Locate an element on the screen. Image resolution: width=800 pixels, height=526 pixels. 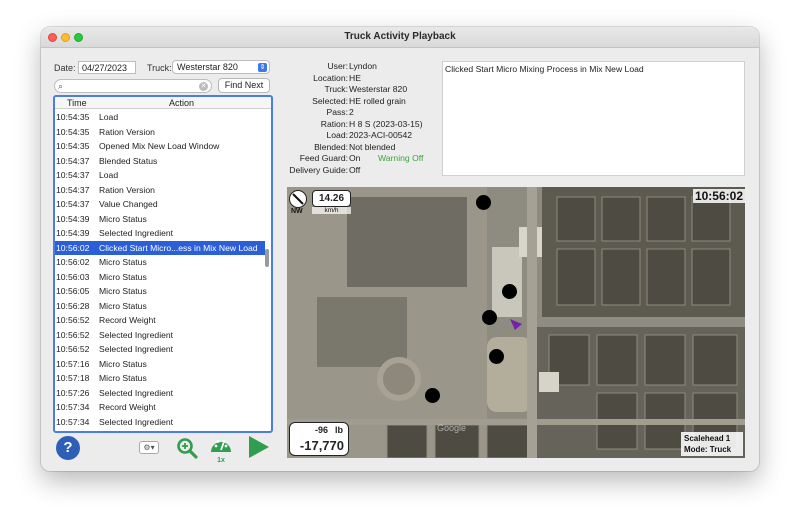
weight-total: -17,770 is located at coordinates (321, 445).